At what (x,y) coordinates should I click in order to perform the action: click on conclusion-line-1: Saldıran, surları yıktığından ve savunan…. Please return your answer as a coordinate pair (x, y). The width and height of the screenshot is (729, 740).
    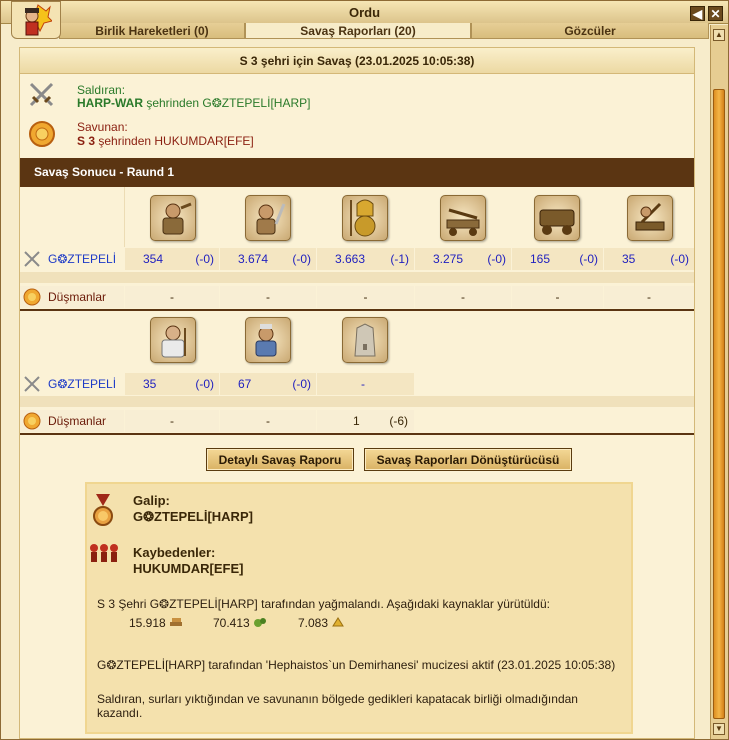
    Looking at the image, I should click on (337, 699).